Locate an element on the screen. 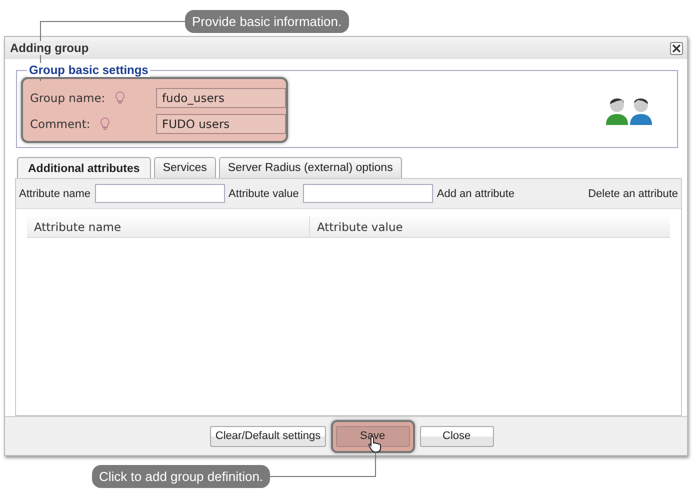 The height and width of the screenshot is (501, 699). window-title: Adding group is located at coordinates (49, 48).